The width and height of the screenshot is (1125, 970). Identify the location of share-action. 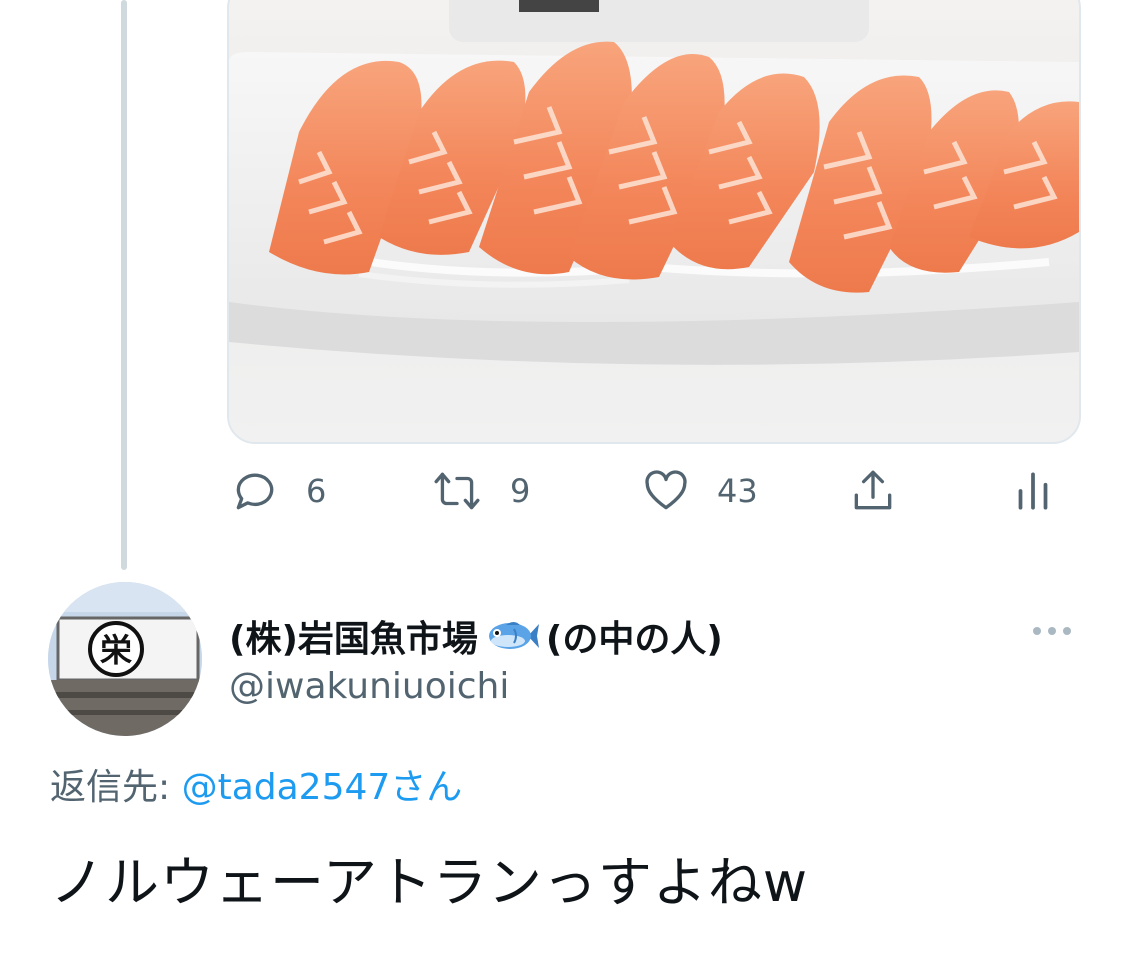
(873, 491).